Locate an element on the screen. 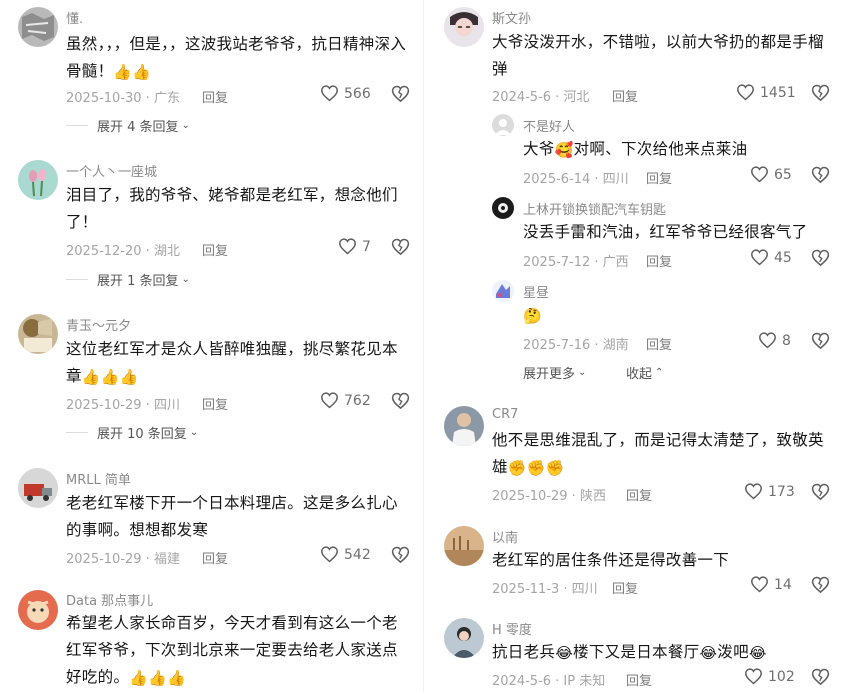 The height and width of the screenshot is (692, 848). like-button: 65 is located at coordinates (771, 174).